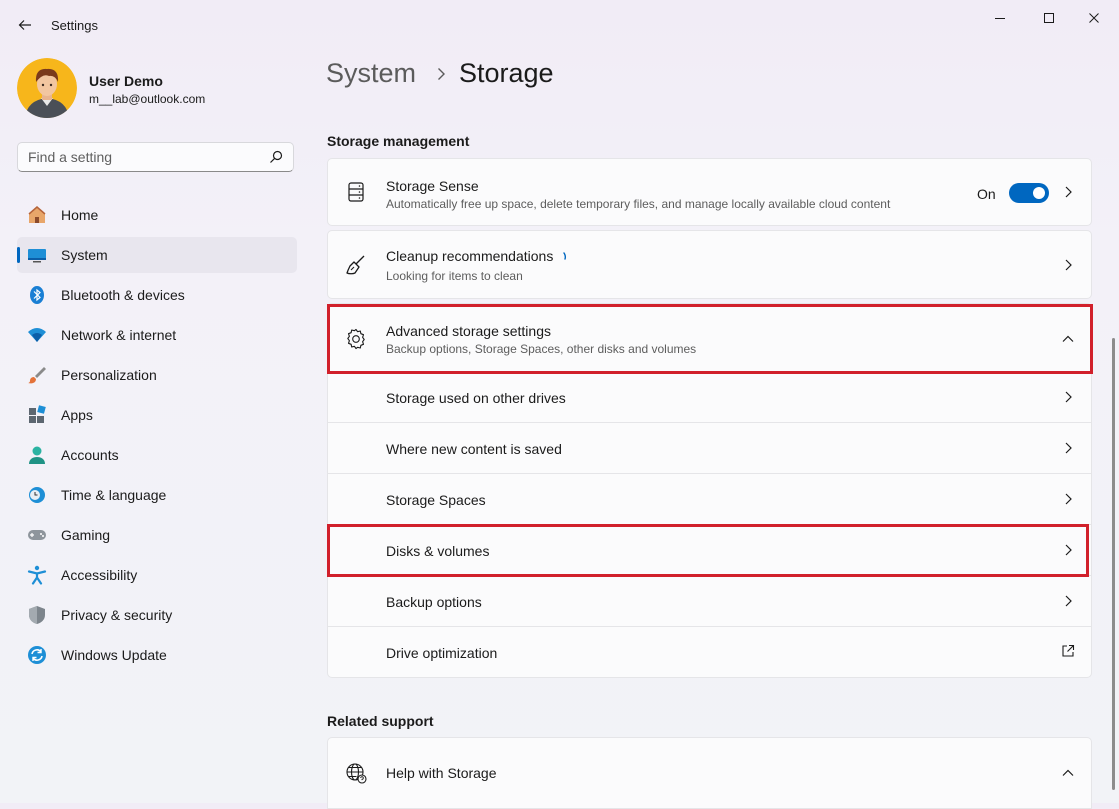 The height and width of the screenshot is (809, 1119). I want to click on selection-indicator, so click(18, 255).